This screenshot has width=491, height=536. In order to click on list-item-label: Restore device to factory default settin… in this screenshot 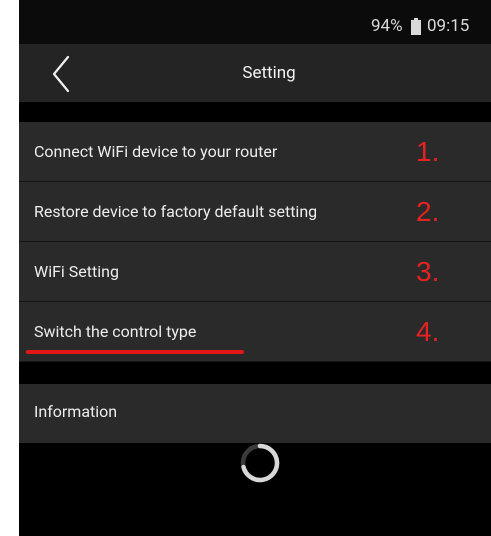, I will do `click(176, 211)`.